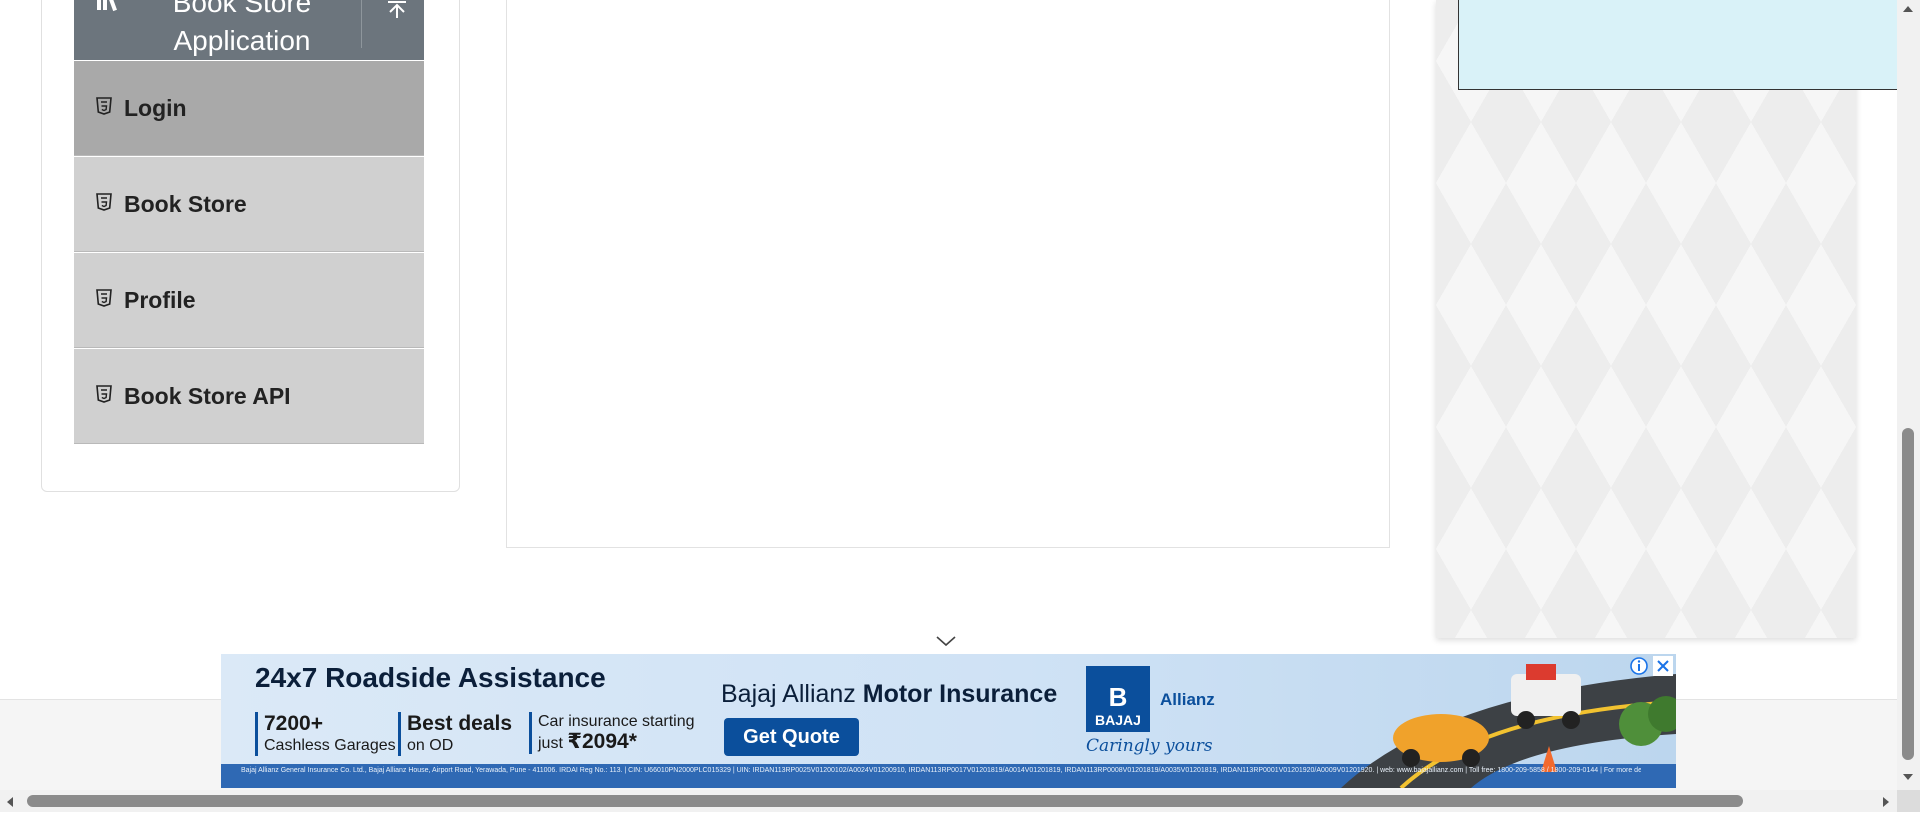  What do you see at coordinates (1639, 666) in the screenshot?
I see `ad-info-icon` at bounding box center [1639, 666].